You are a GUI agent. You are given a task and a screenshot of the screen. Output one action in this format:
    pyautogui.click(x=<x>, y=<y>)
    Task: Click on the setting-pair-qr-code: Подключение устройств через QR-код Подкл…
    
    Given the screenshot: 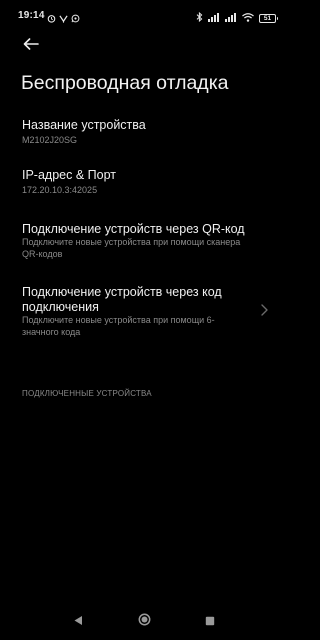 What is the action you would take?
    pyautogui.click(x=144, y=241)
    